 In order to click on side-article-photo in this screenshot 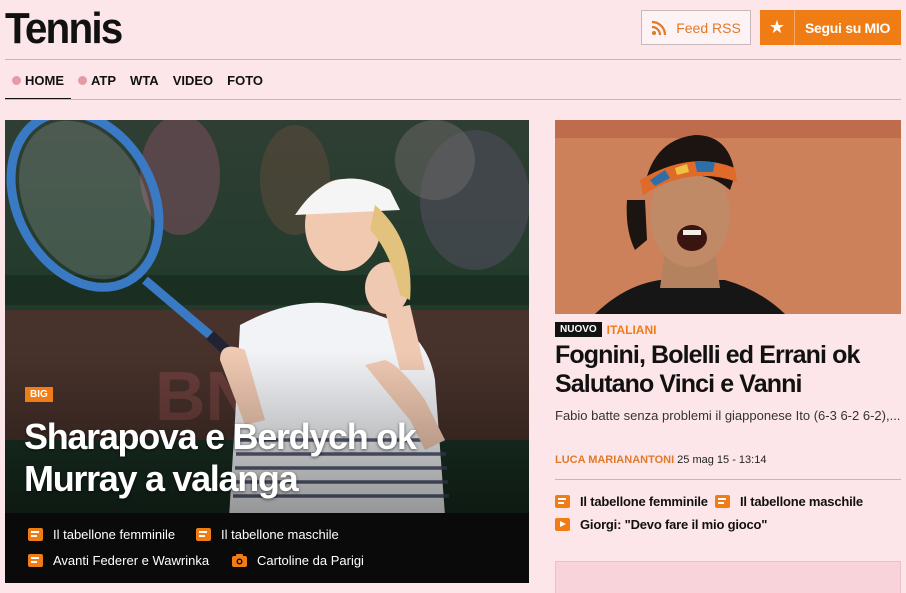, I will do `click(728, 217)`.